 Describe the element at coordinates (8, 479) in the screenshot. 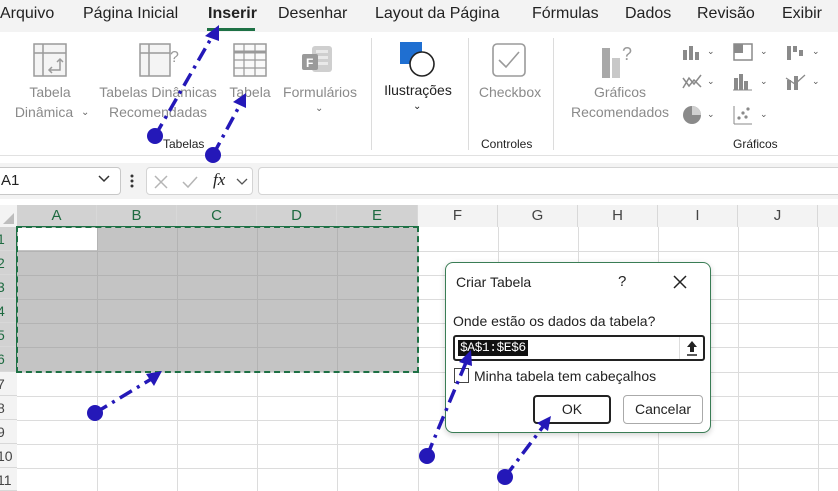

I see `row-header-11: 11` at that location.